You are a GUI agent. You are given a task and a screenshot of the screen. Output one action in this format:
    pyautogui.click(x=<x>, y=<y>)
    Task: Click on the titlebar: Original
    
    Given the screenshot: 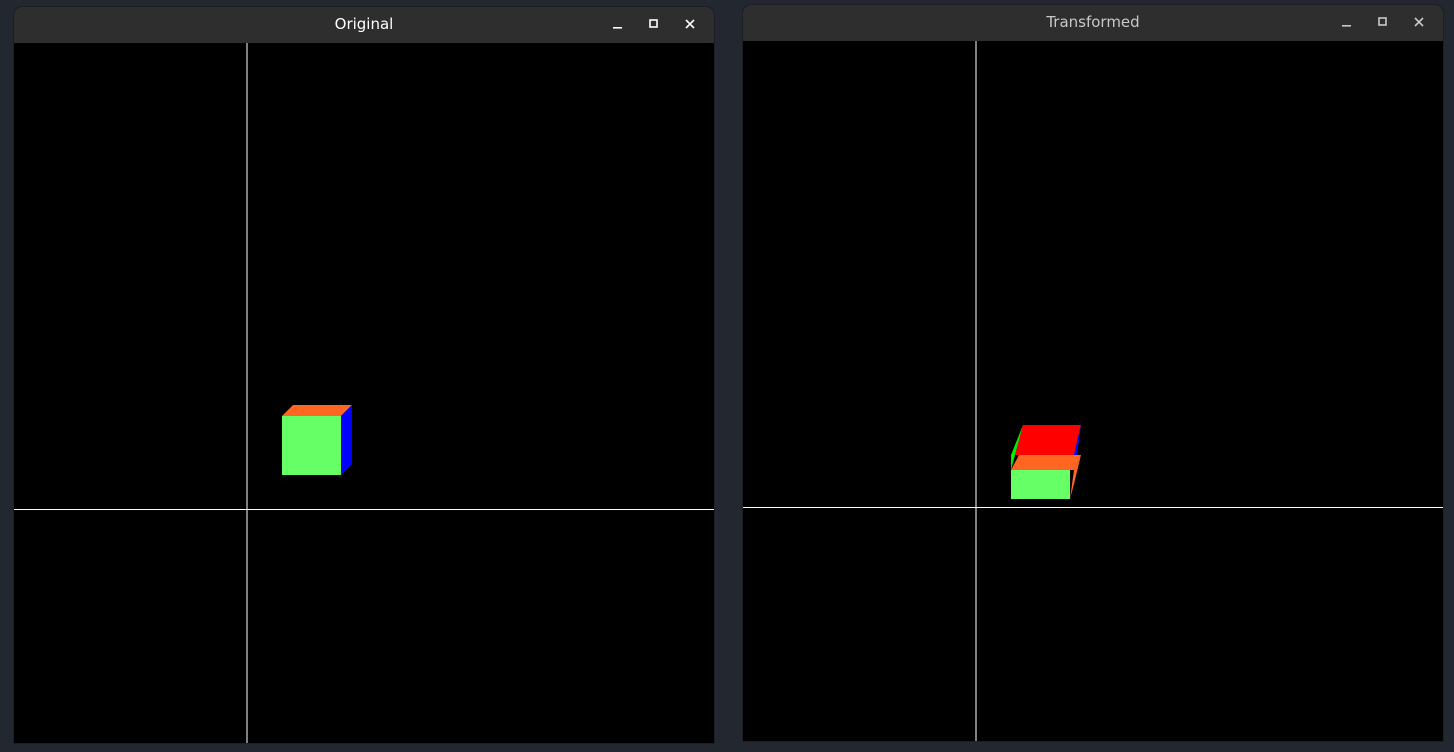 What is the action you would take?
    pyautogui.click(x=364, y=25)
    